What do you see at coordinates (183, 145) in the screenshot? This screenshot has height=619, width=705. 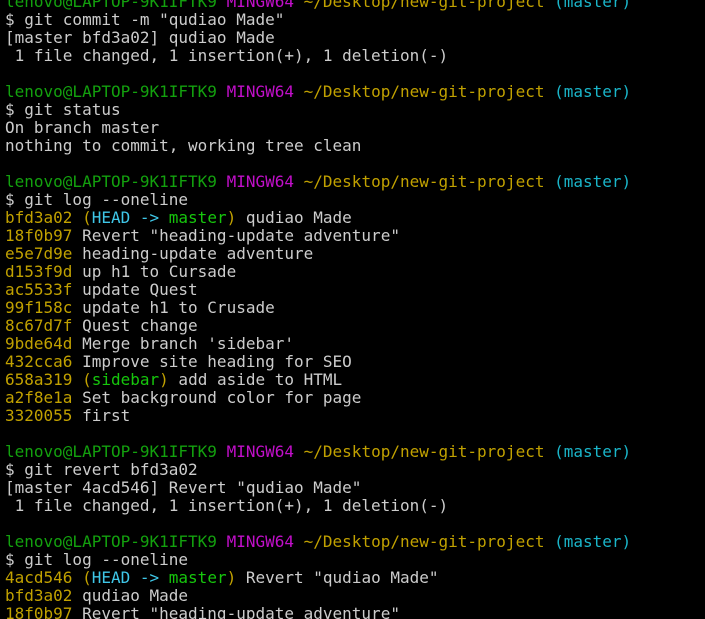 I see `text-segment: nothing to commit, working tree clean` at bounding box center [183, 145].